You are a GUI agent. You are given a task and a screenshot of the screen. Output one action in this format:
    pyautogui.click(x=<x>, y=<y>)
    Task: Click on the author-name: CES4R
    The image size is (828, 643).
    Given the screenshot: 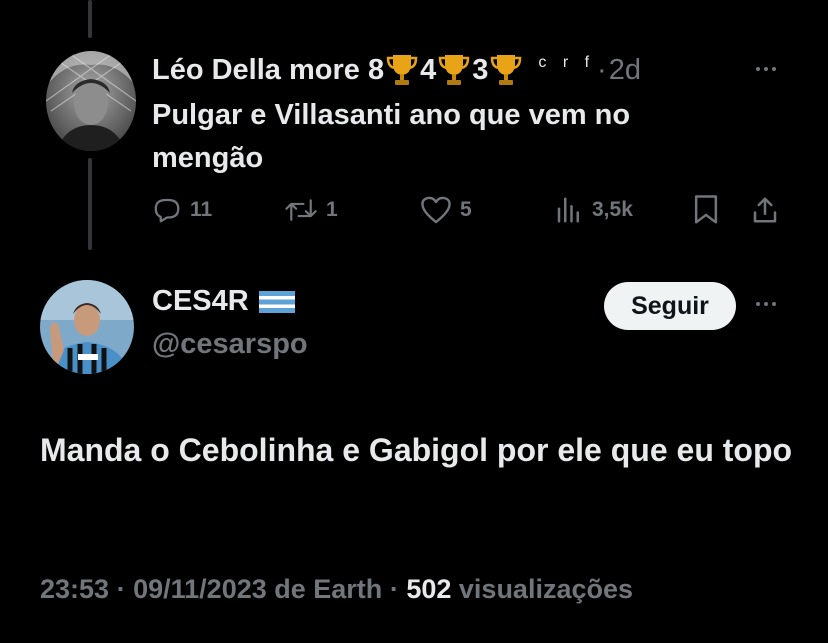 What is the action you would take?
    pyautogui.click(x=200, y=301)
    